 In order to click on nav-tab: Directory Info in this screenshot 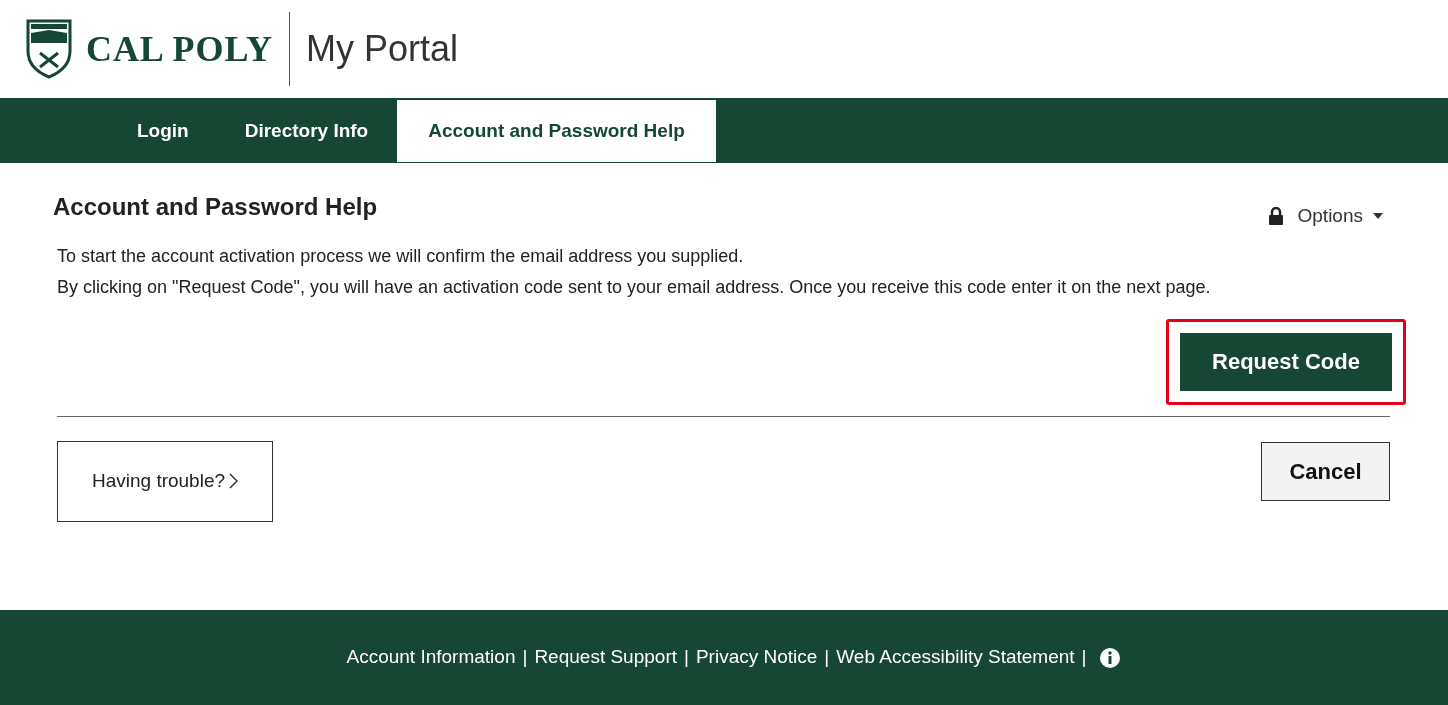, I will do `click(306, 131)`.